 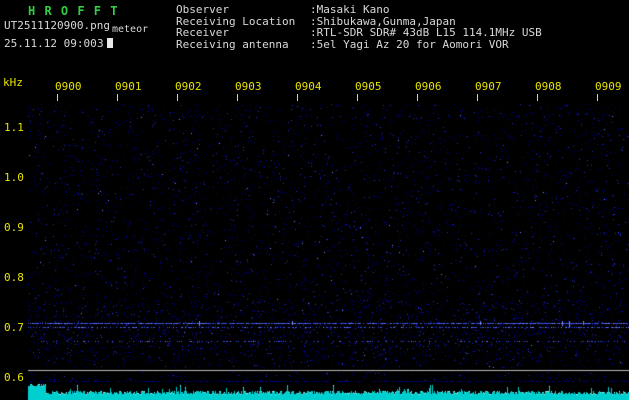 What do you see at coordinates (232, 44) in the screenshot?
I see `station-field-label: Receiving antenna` at bounding box center [232, 44].